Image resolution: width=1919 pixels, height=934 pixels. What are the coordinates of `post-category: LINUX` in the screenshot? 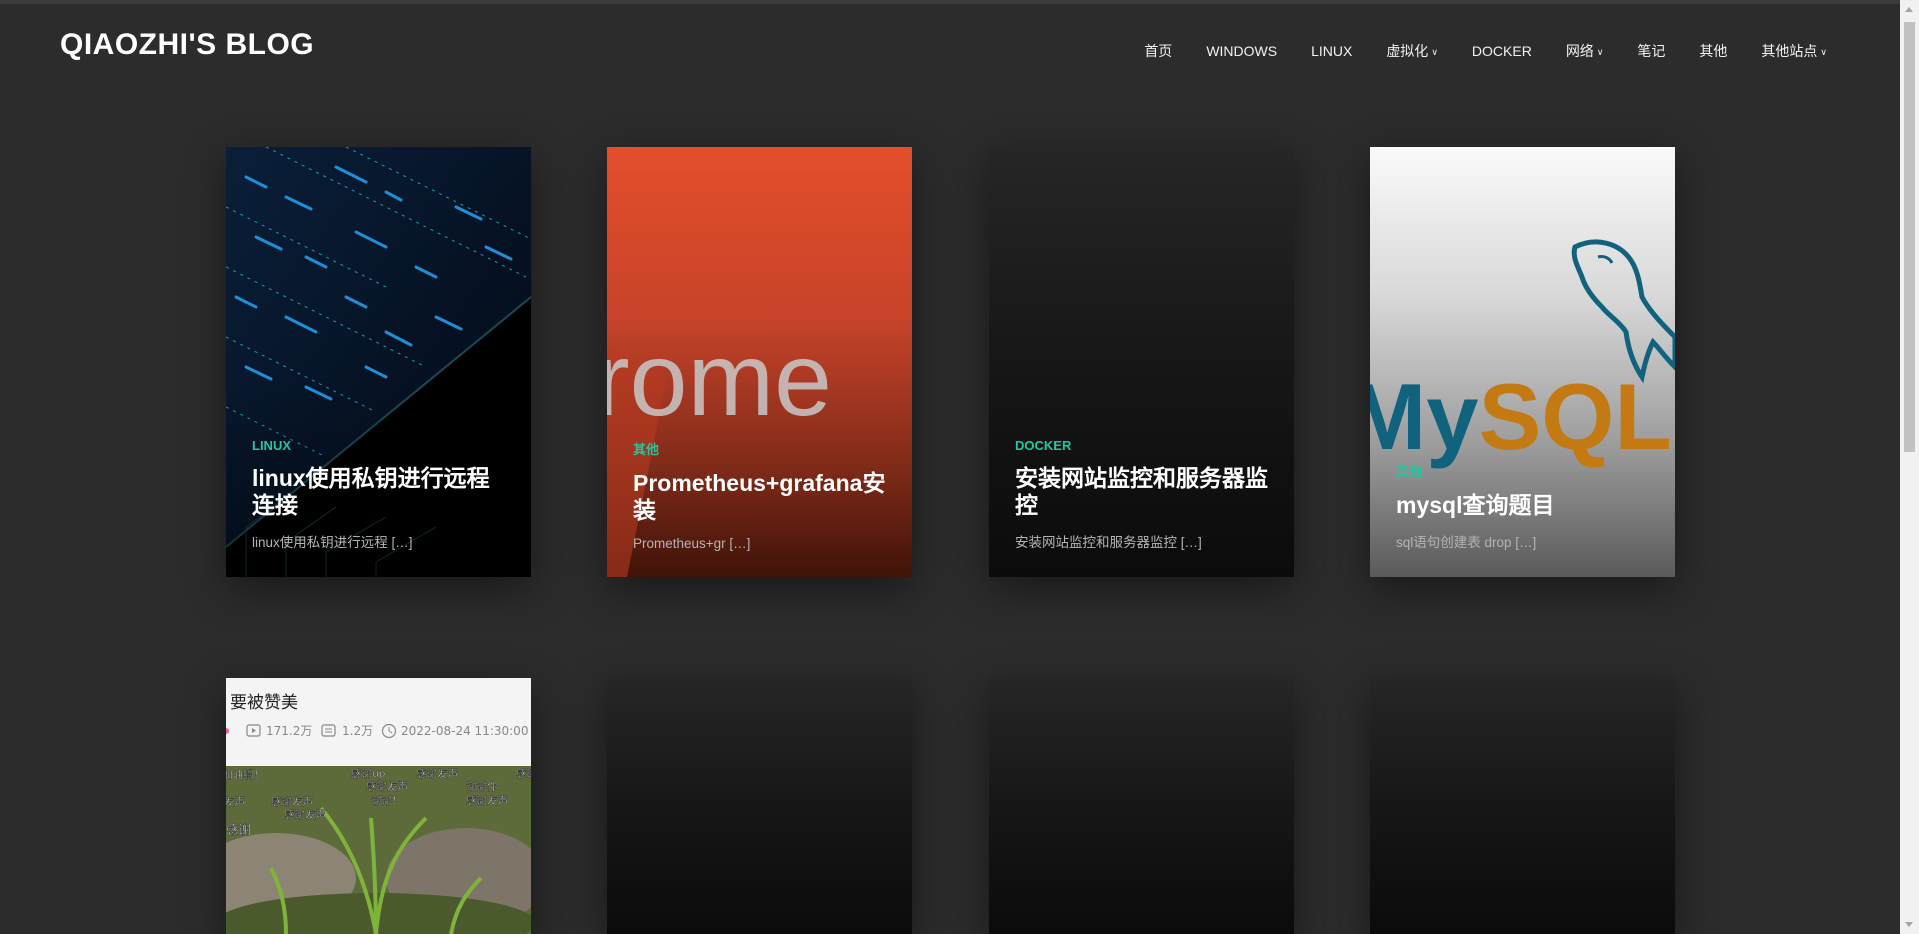 It's located at (381, 445).